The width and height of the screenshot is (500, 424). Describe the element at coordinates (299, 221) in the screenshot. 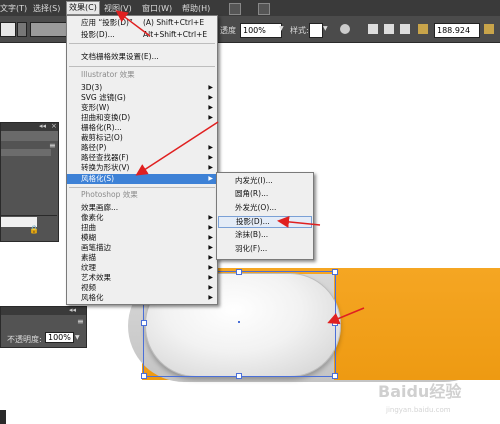

I see `arrow-to-drop-shadow` at that location.